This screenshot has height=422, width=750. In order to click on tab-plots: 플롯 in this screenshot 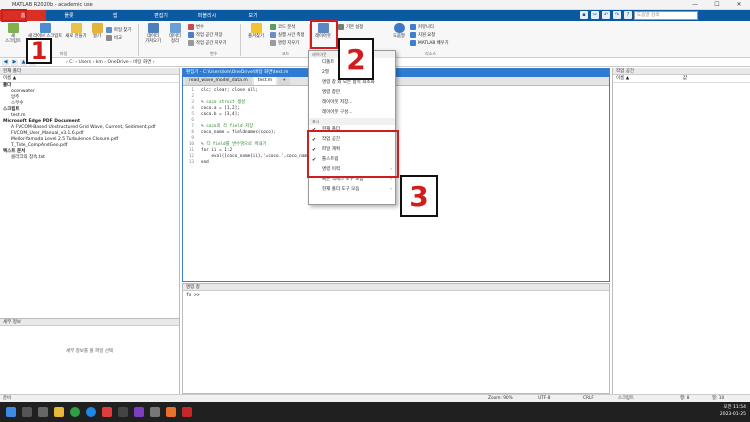, I will do `click(69, 15)`.